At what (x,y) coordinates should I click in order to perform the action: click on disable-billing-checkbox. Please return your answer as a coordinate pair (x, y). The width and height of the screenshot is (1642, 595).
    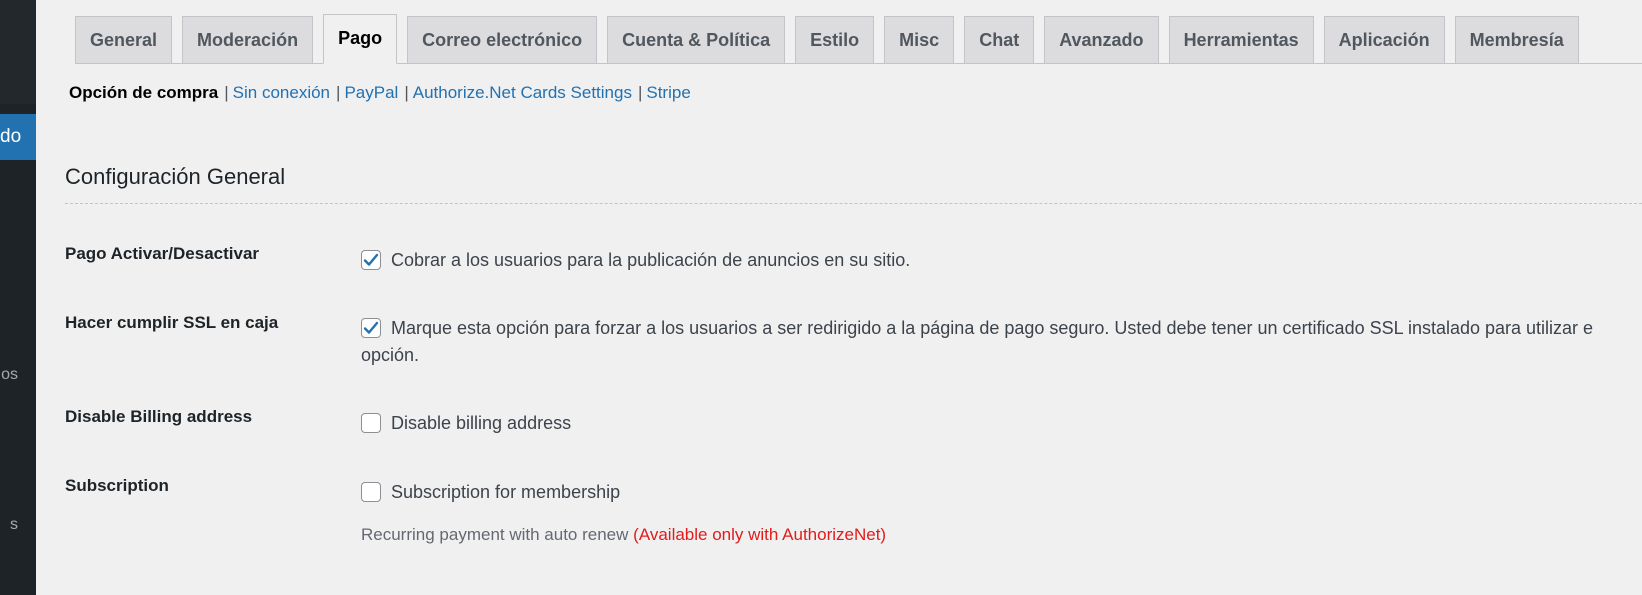
    Looking at the image, I should click on (371, 423).